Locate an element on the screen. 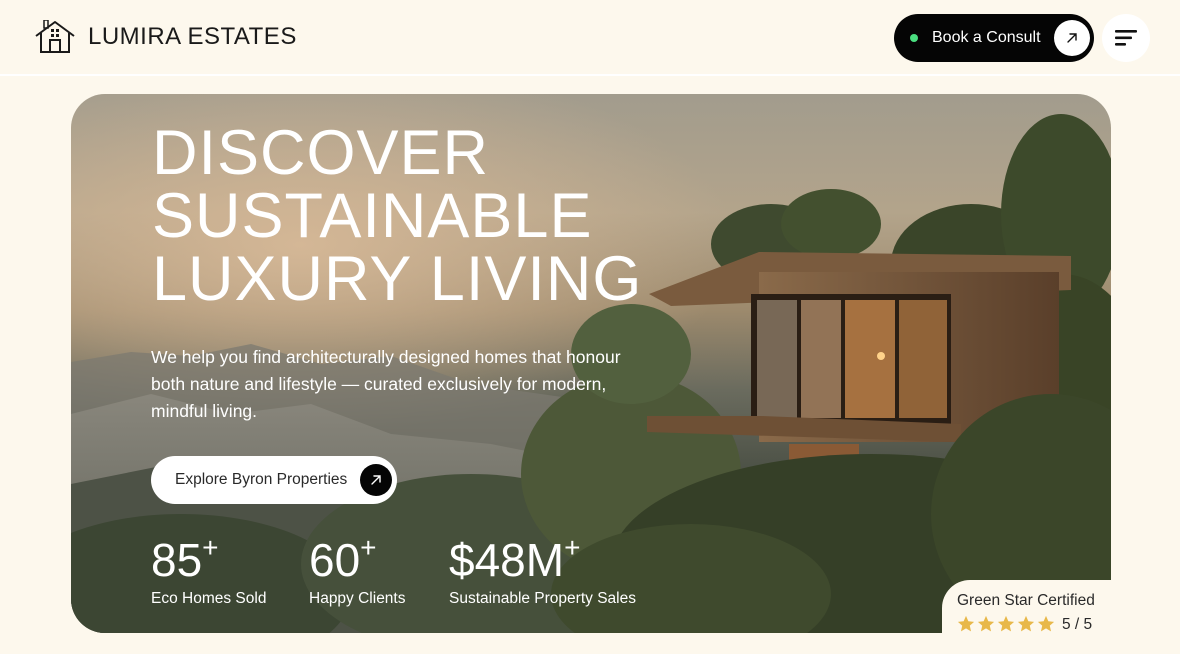 Image resolution: width=1180 pixels, height=654 pixels. hero-title: DISCOVER SUSTAINABLE LUXURY LIVING is located at coordinates (397, 216).